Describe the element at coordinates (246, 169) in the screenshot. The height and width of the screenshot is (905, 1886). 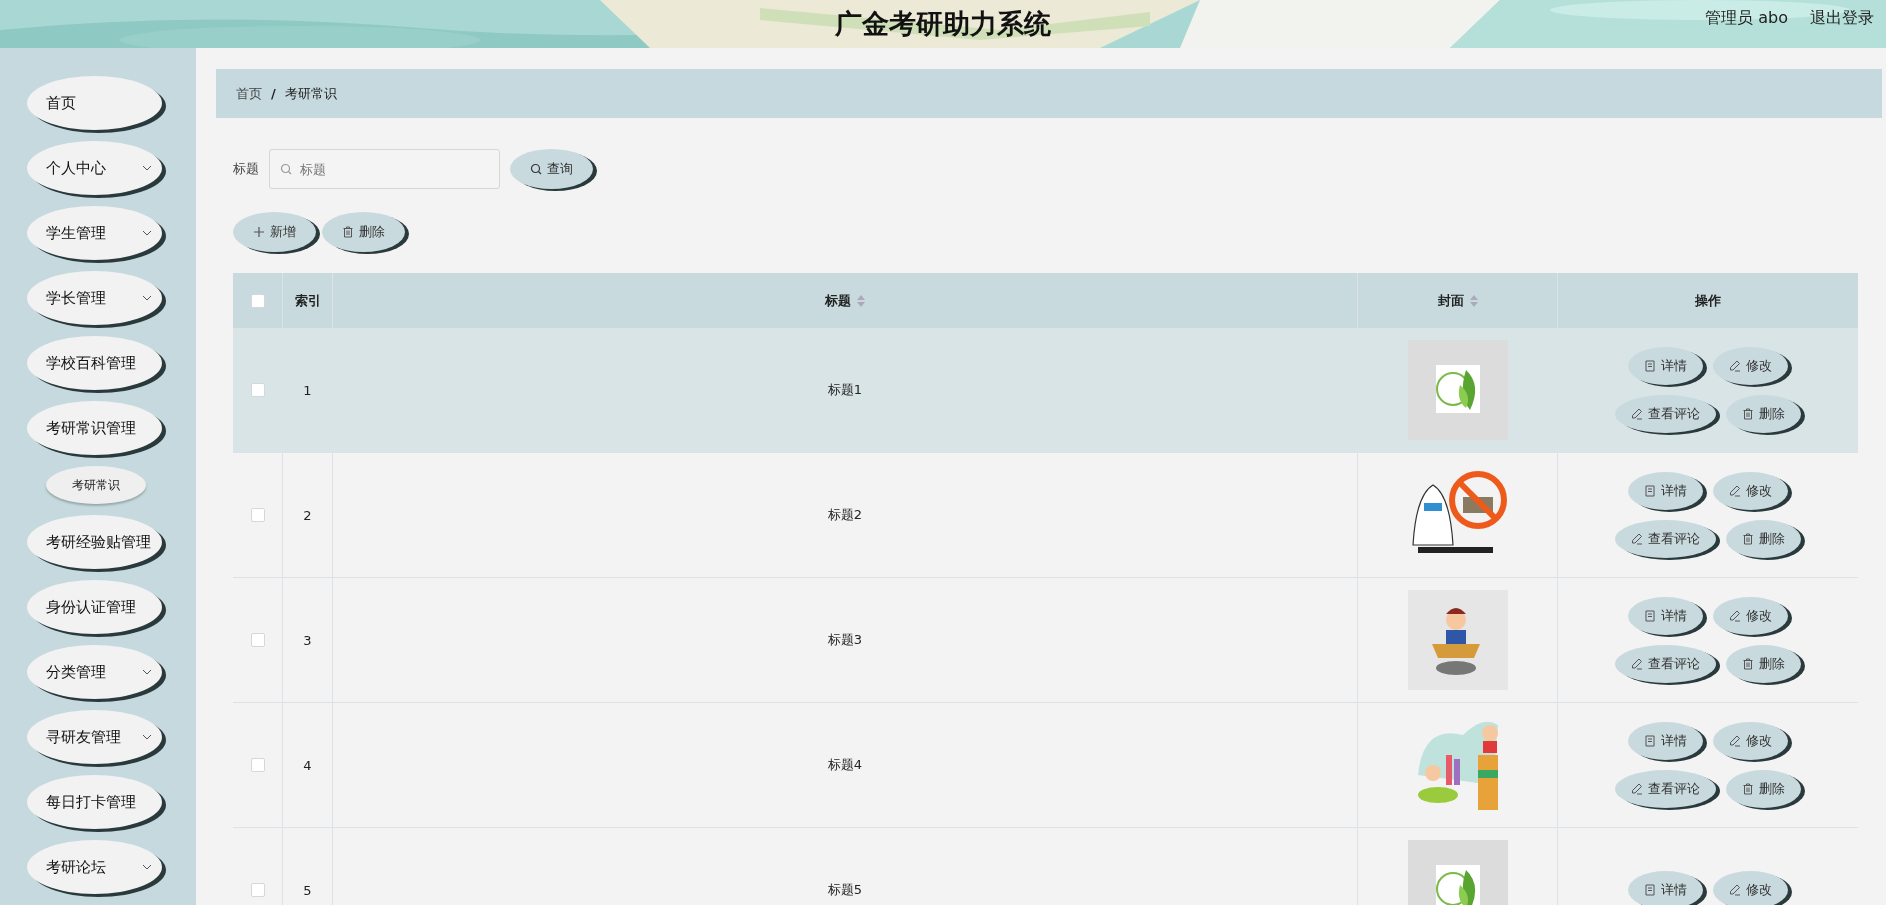
I see `search-label: 标题` at that location.